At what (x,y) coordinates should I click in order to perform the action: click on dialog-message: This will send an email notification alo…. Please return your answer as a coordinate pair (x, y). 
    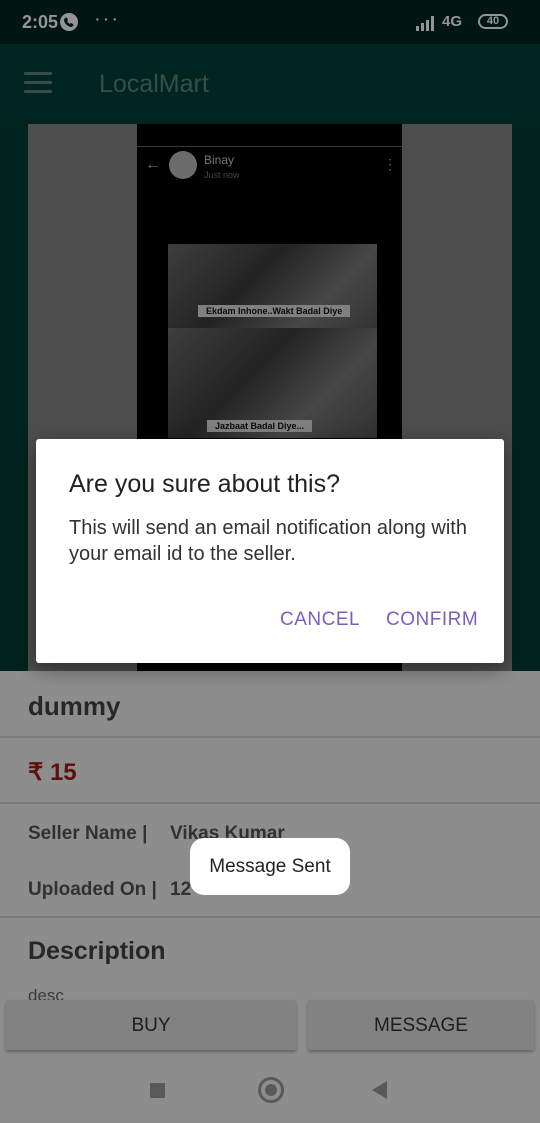
    Looking at the image, I should click on (268, 541).